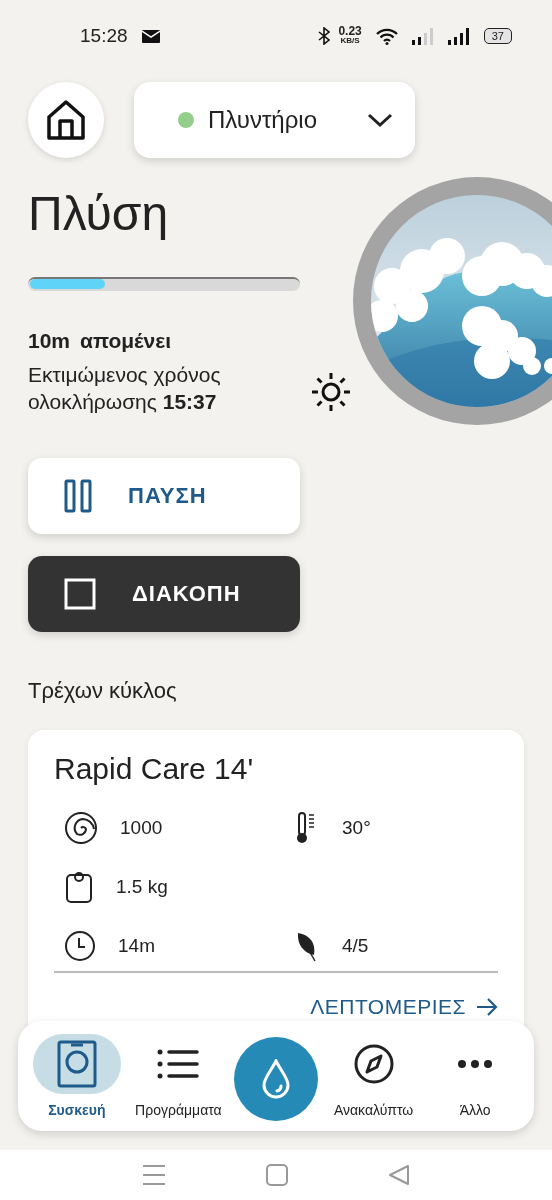 This screenshot has width=552, height=1200. Describe the element at coordinates (386, 36) in the screenshot. I see `wifi-icon` at that location.